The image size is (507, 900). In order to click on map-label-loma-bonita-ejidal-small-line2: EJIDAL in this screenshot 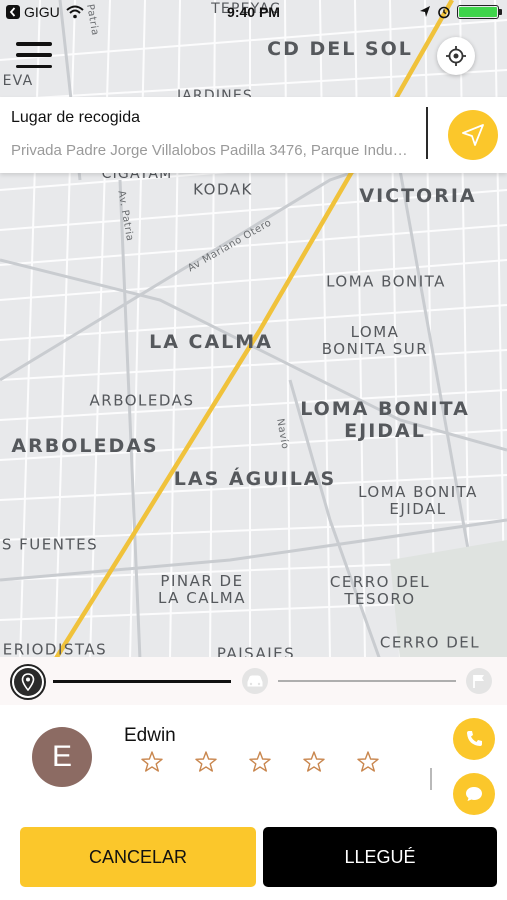, I will do `click(418, 509)`.